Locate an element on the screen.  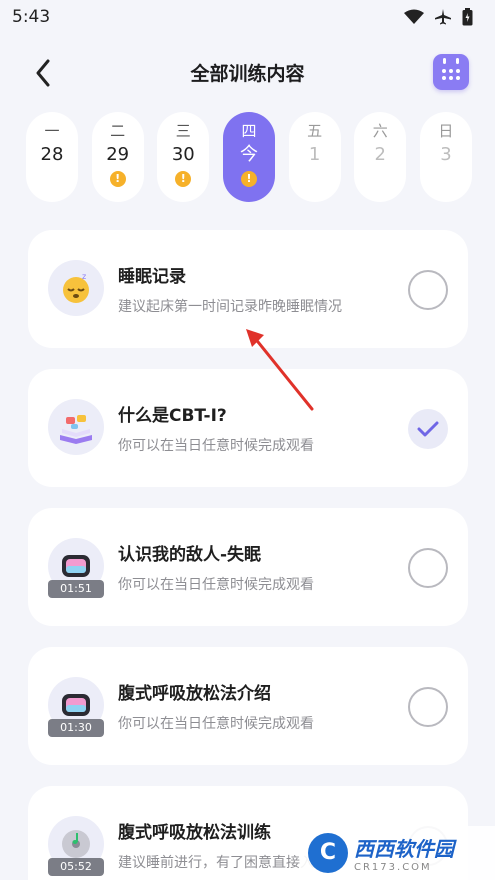
header: 全部训练内容 is located at coordinates (247, 72).